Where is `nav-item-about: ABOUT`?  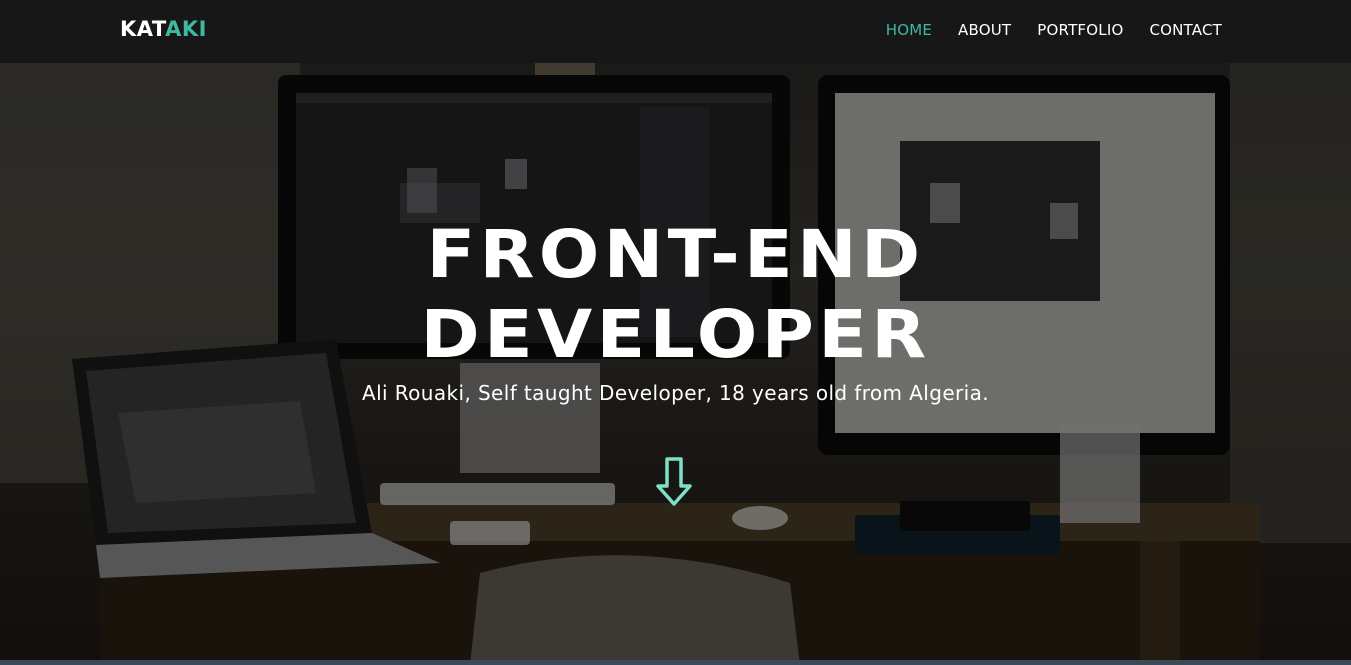 nav-item-about: ABOUT is located at coordinates (984, 30).